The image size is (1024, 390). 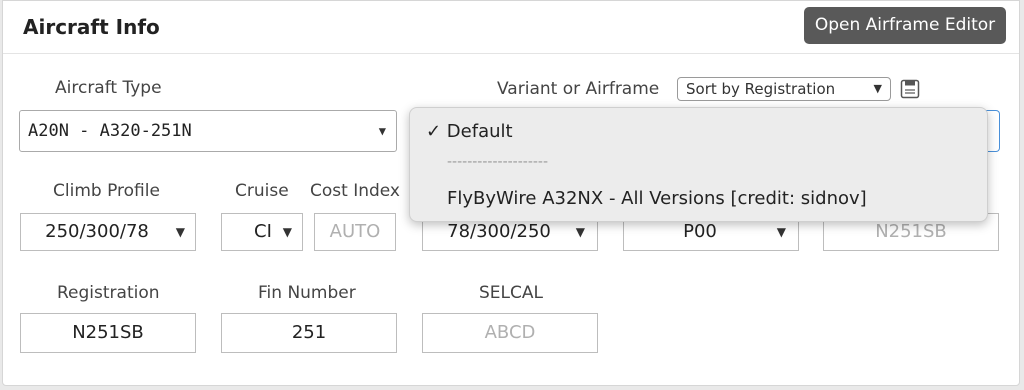 What do you see at coordinates (761, 89) in the screenshot?
I see `sort-by-value: Sort by Registration` at bounding box center [761, 89].